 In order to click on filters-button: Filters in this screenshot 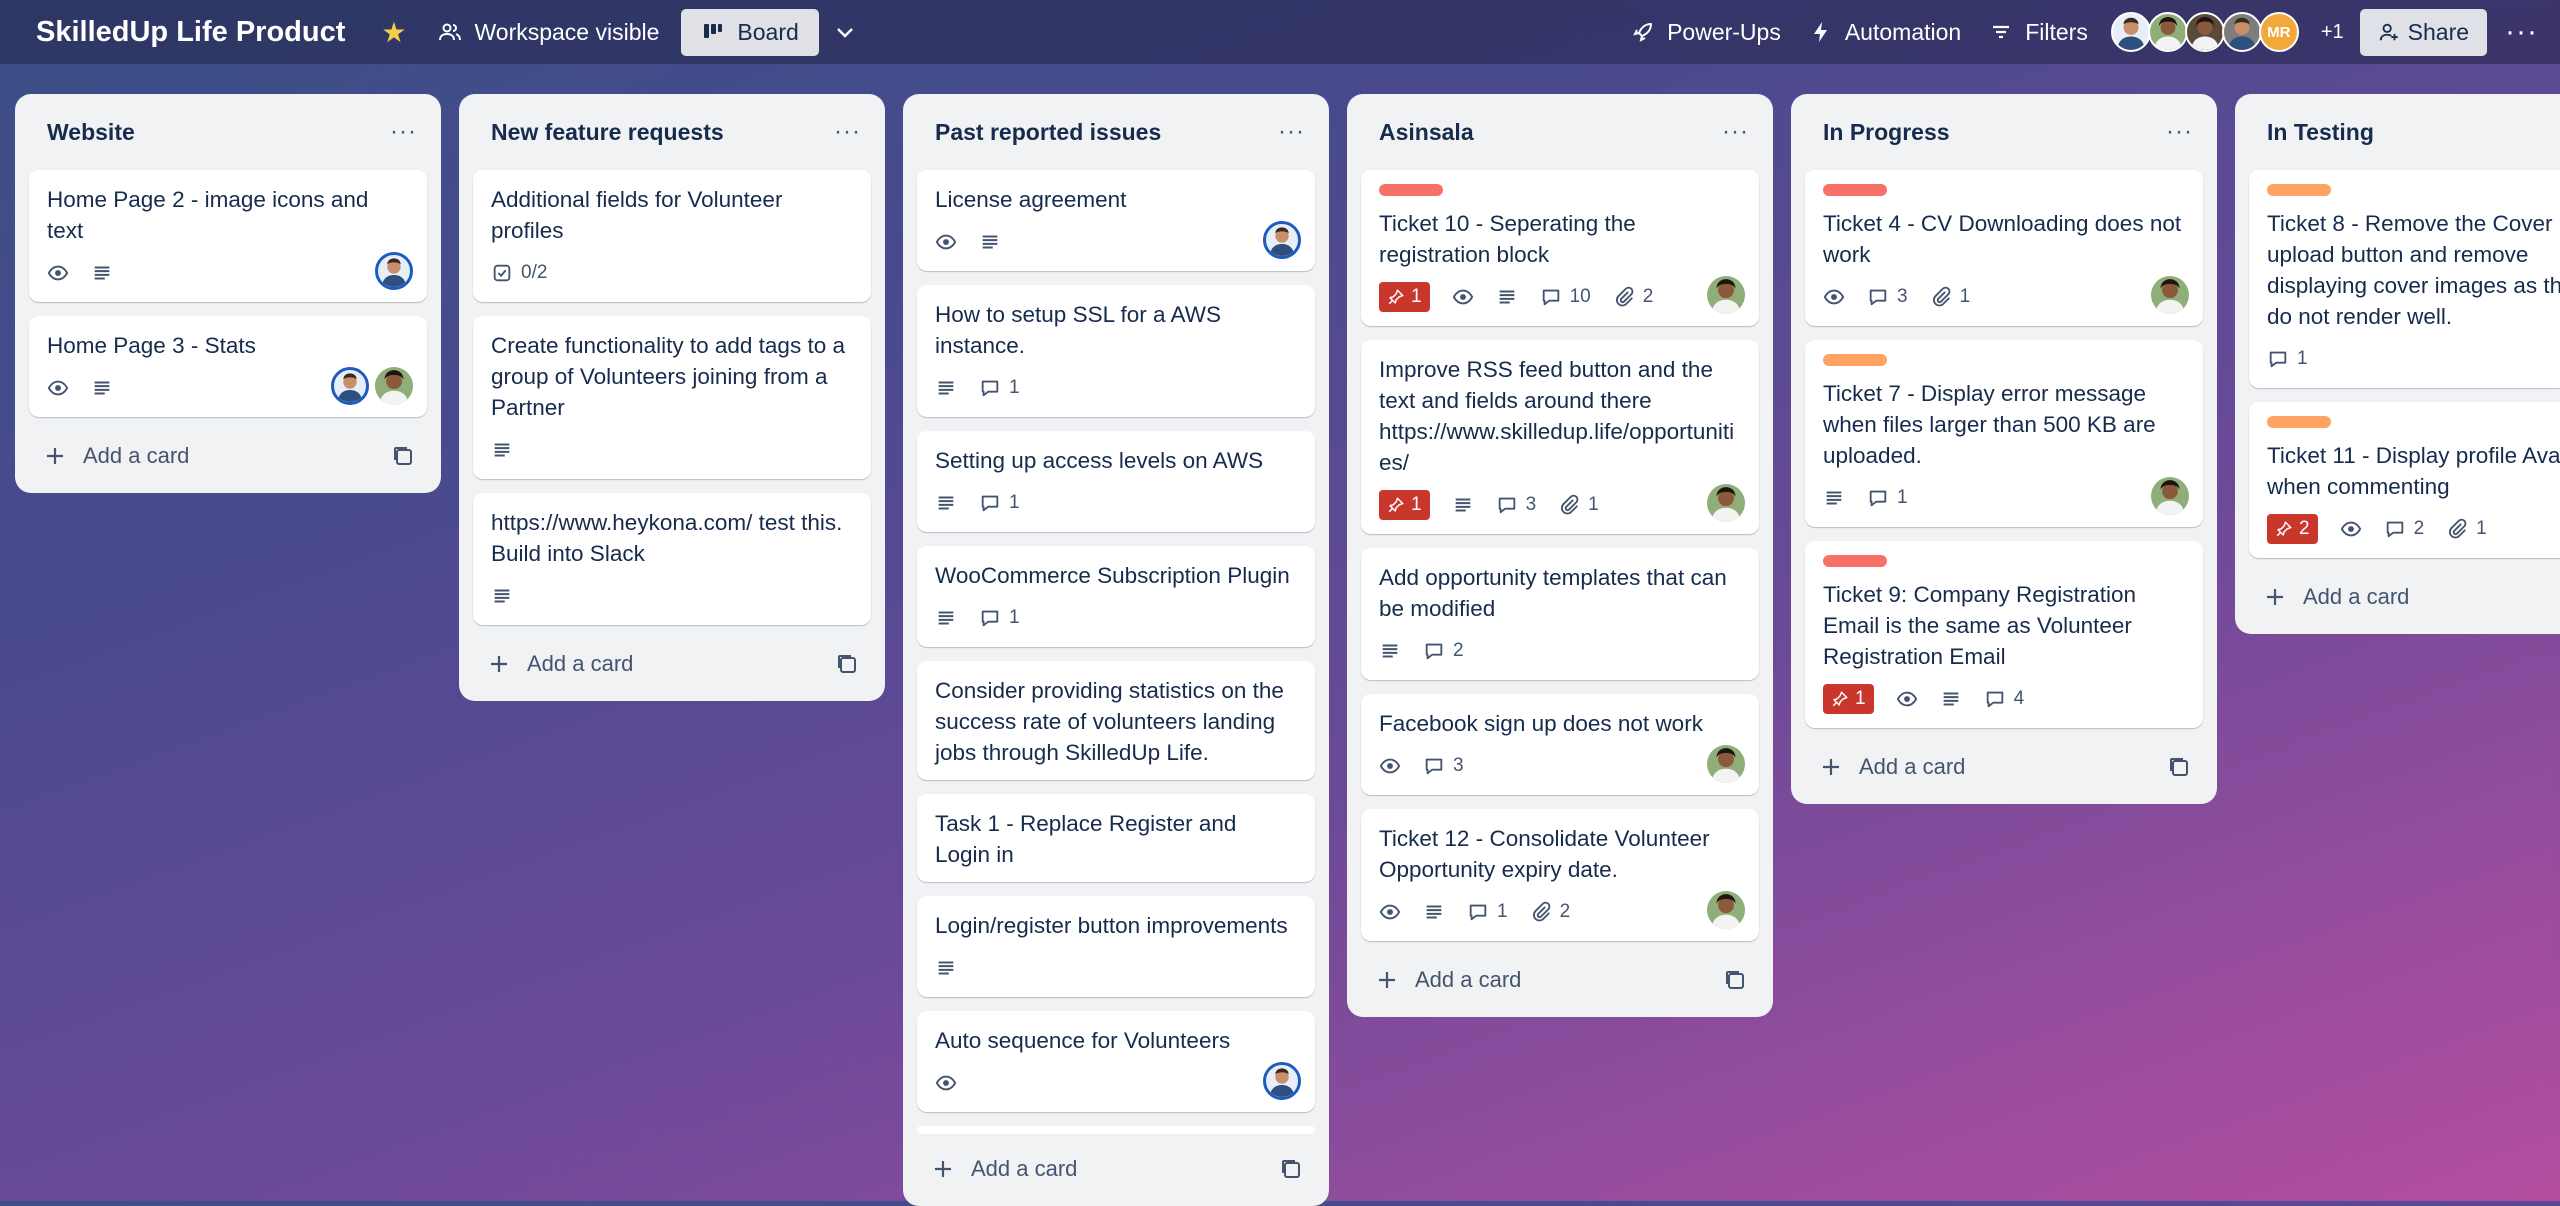, I will do `click(2038, 32)`.